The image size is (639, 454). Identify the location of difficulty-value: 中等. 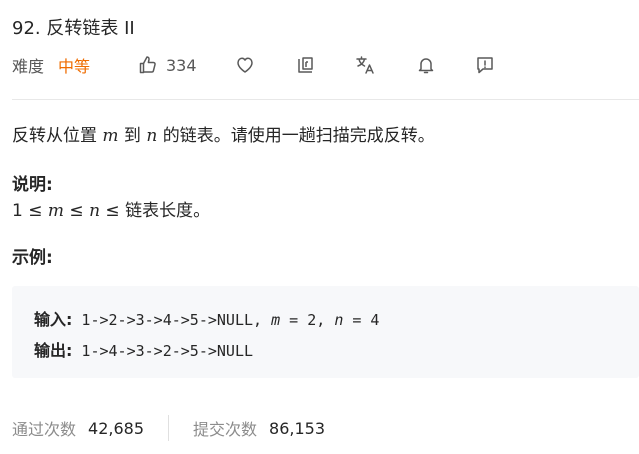
(74, 66).